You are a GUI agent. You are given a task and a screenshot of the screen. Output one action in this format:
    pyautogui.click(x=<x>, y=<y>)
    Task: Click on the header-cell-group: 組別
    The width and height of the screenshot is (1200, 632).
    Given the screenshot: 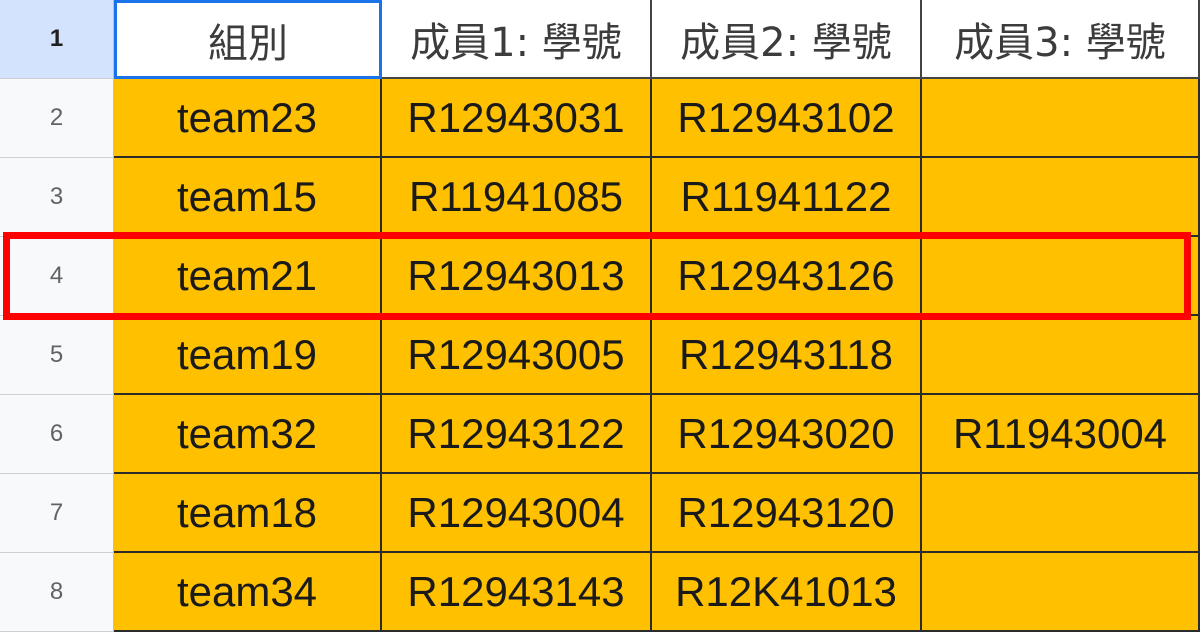 What is the action you would take?
    pyautogui.click(x=248, y=39)
    